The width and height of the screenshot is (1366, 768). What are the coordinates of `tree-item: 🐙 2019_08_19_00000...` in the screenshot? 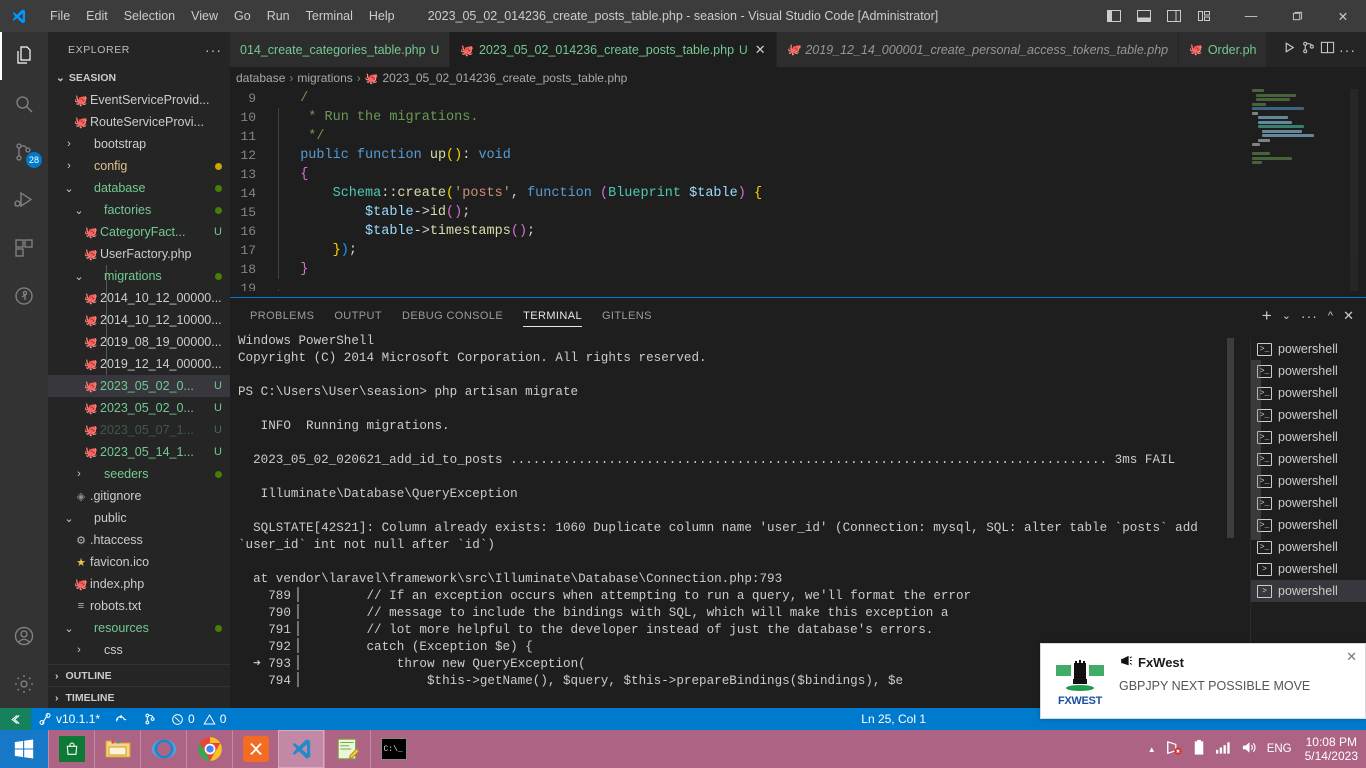 It's located at (139, 342).